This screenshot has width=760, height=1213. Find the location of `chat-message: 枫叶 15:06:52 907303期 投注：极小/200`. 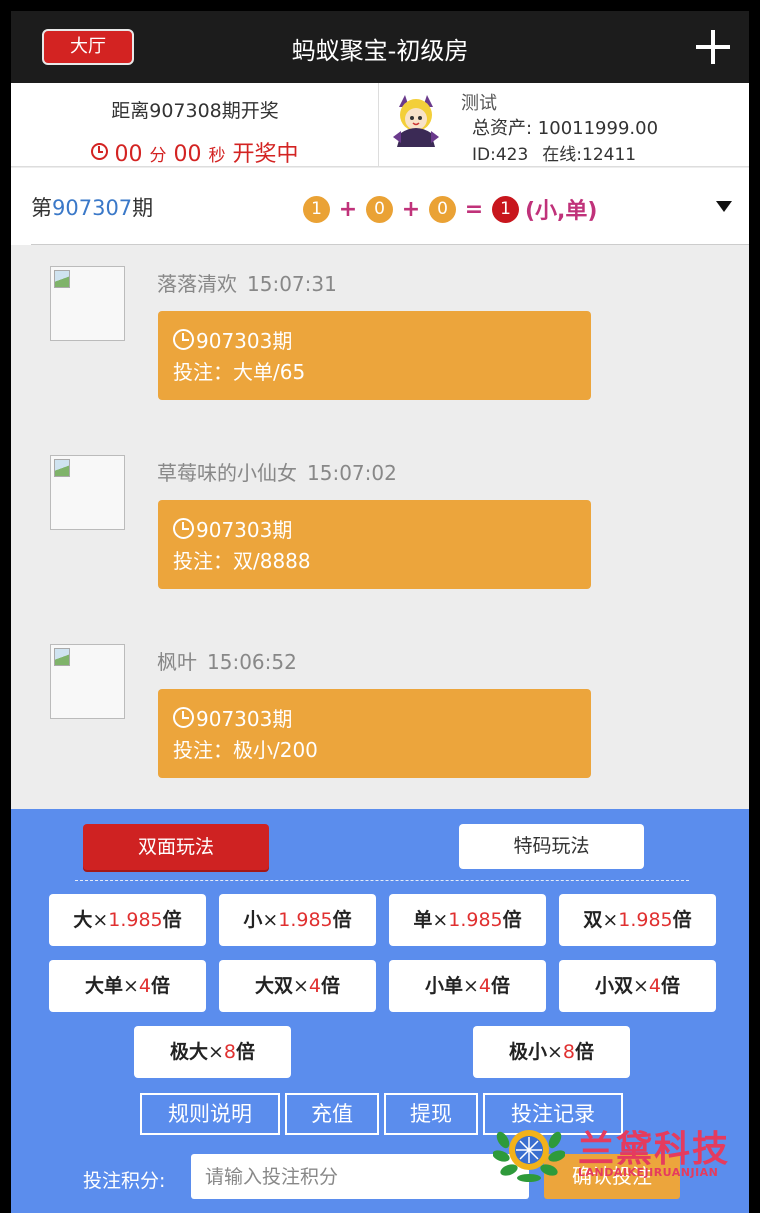

chat-message: 枫叶 15:06:52 907303期 投注：极小/200 is located at coordinates (380, 719).